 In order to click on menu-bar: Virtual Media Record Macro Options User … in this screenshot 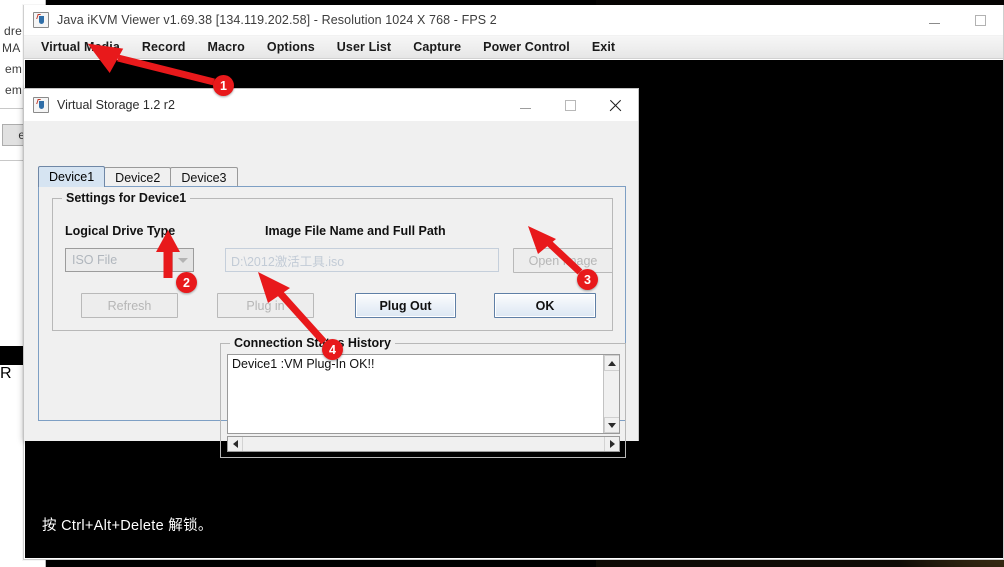, I will do `click(513, 47)`.